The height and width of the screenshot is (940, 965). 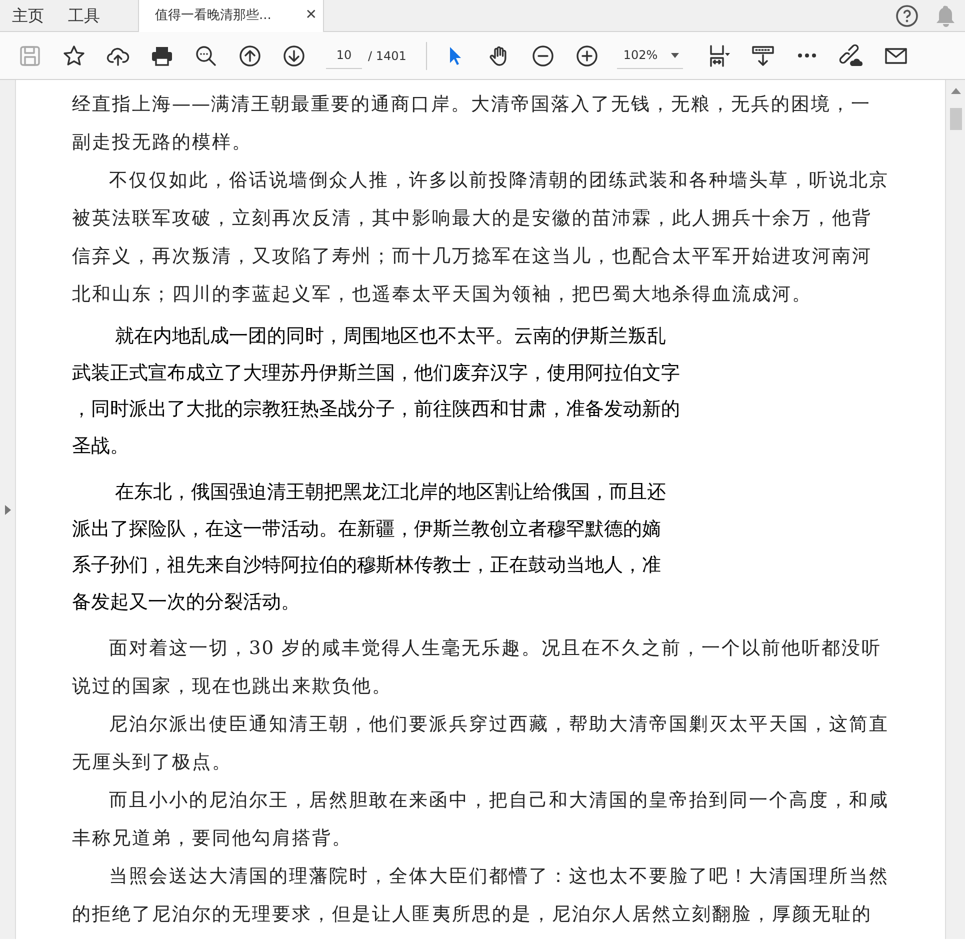 I want to click on help-icon, so click(x=907, y=16).